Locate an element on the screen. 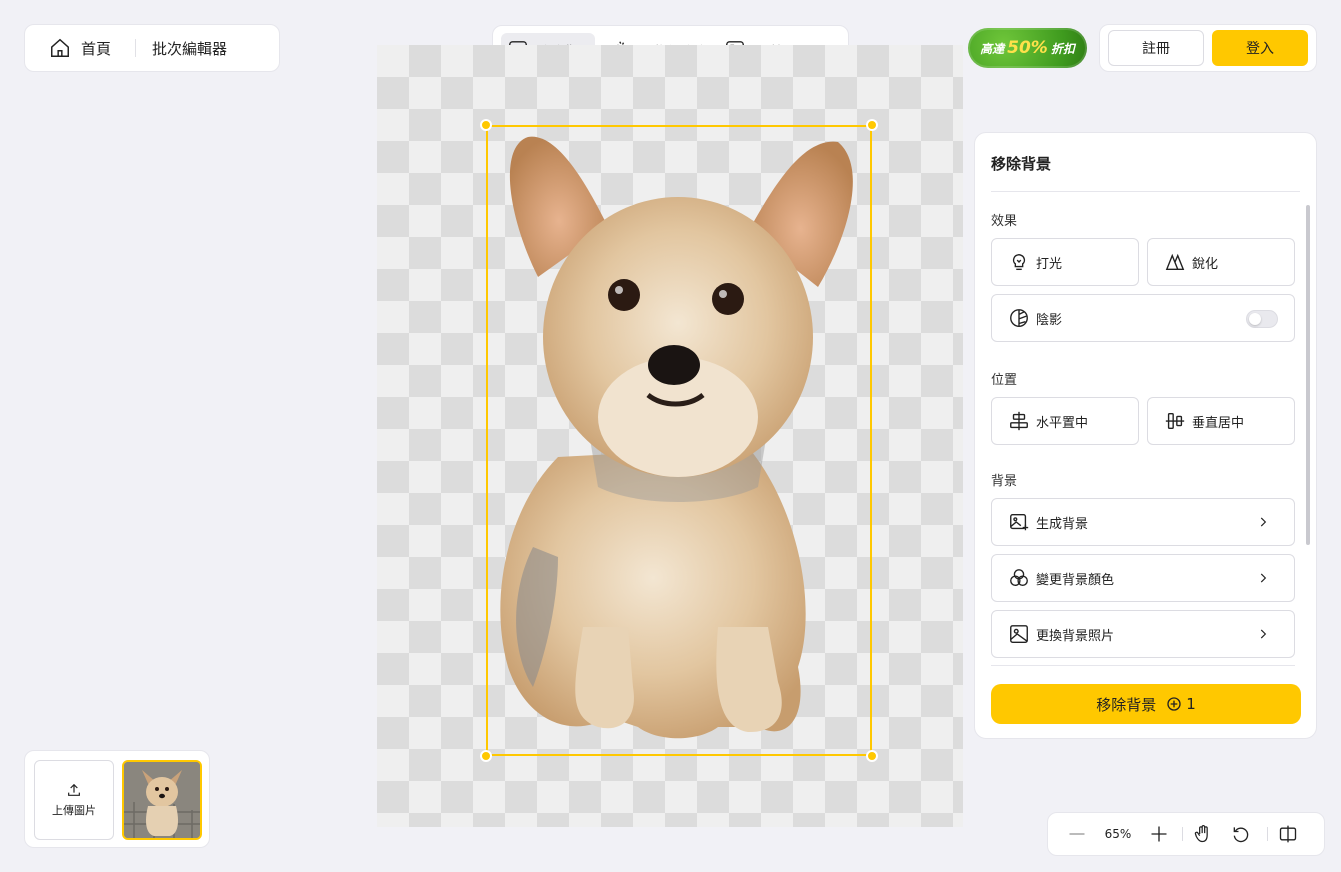 This screenshot has width=1341, height=872. zoom-in-button is located at coordinates (1159, 834).